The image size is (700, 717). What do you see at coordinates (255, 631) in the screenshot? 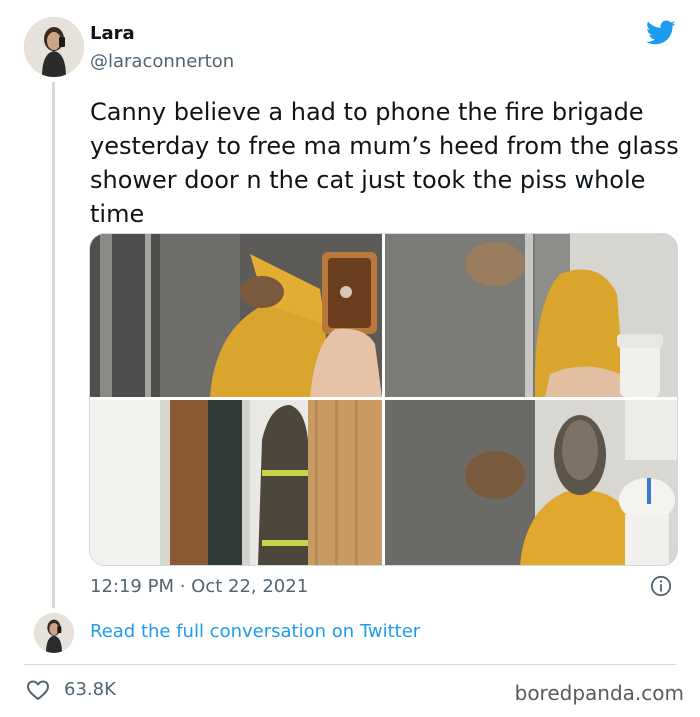
I see `read-full-conversation-link: Read the full conversation on Twitter` at bounding box center [255, 631].